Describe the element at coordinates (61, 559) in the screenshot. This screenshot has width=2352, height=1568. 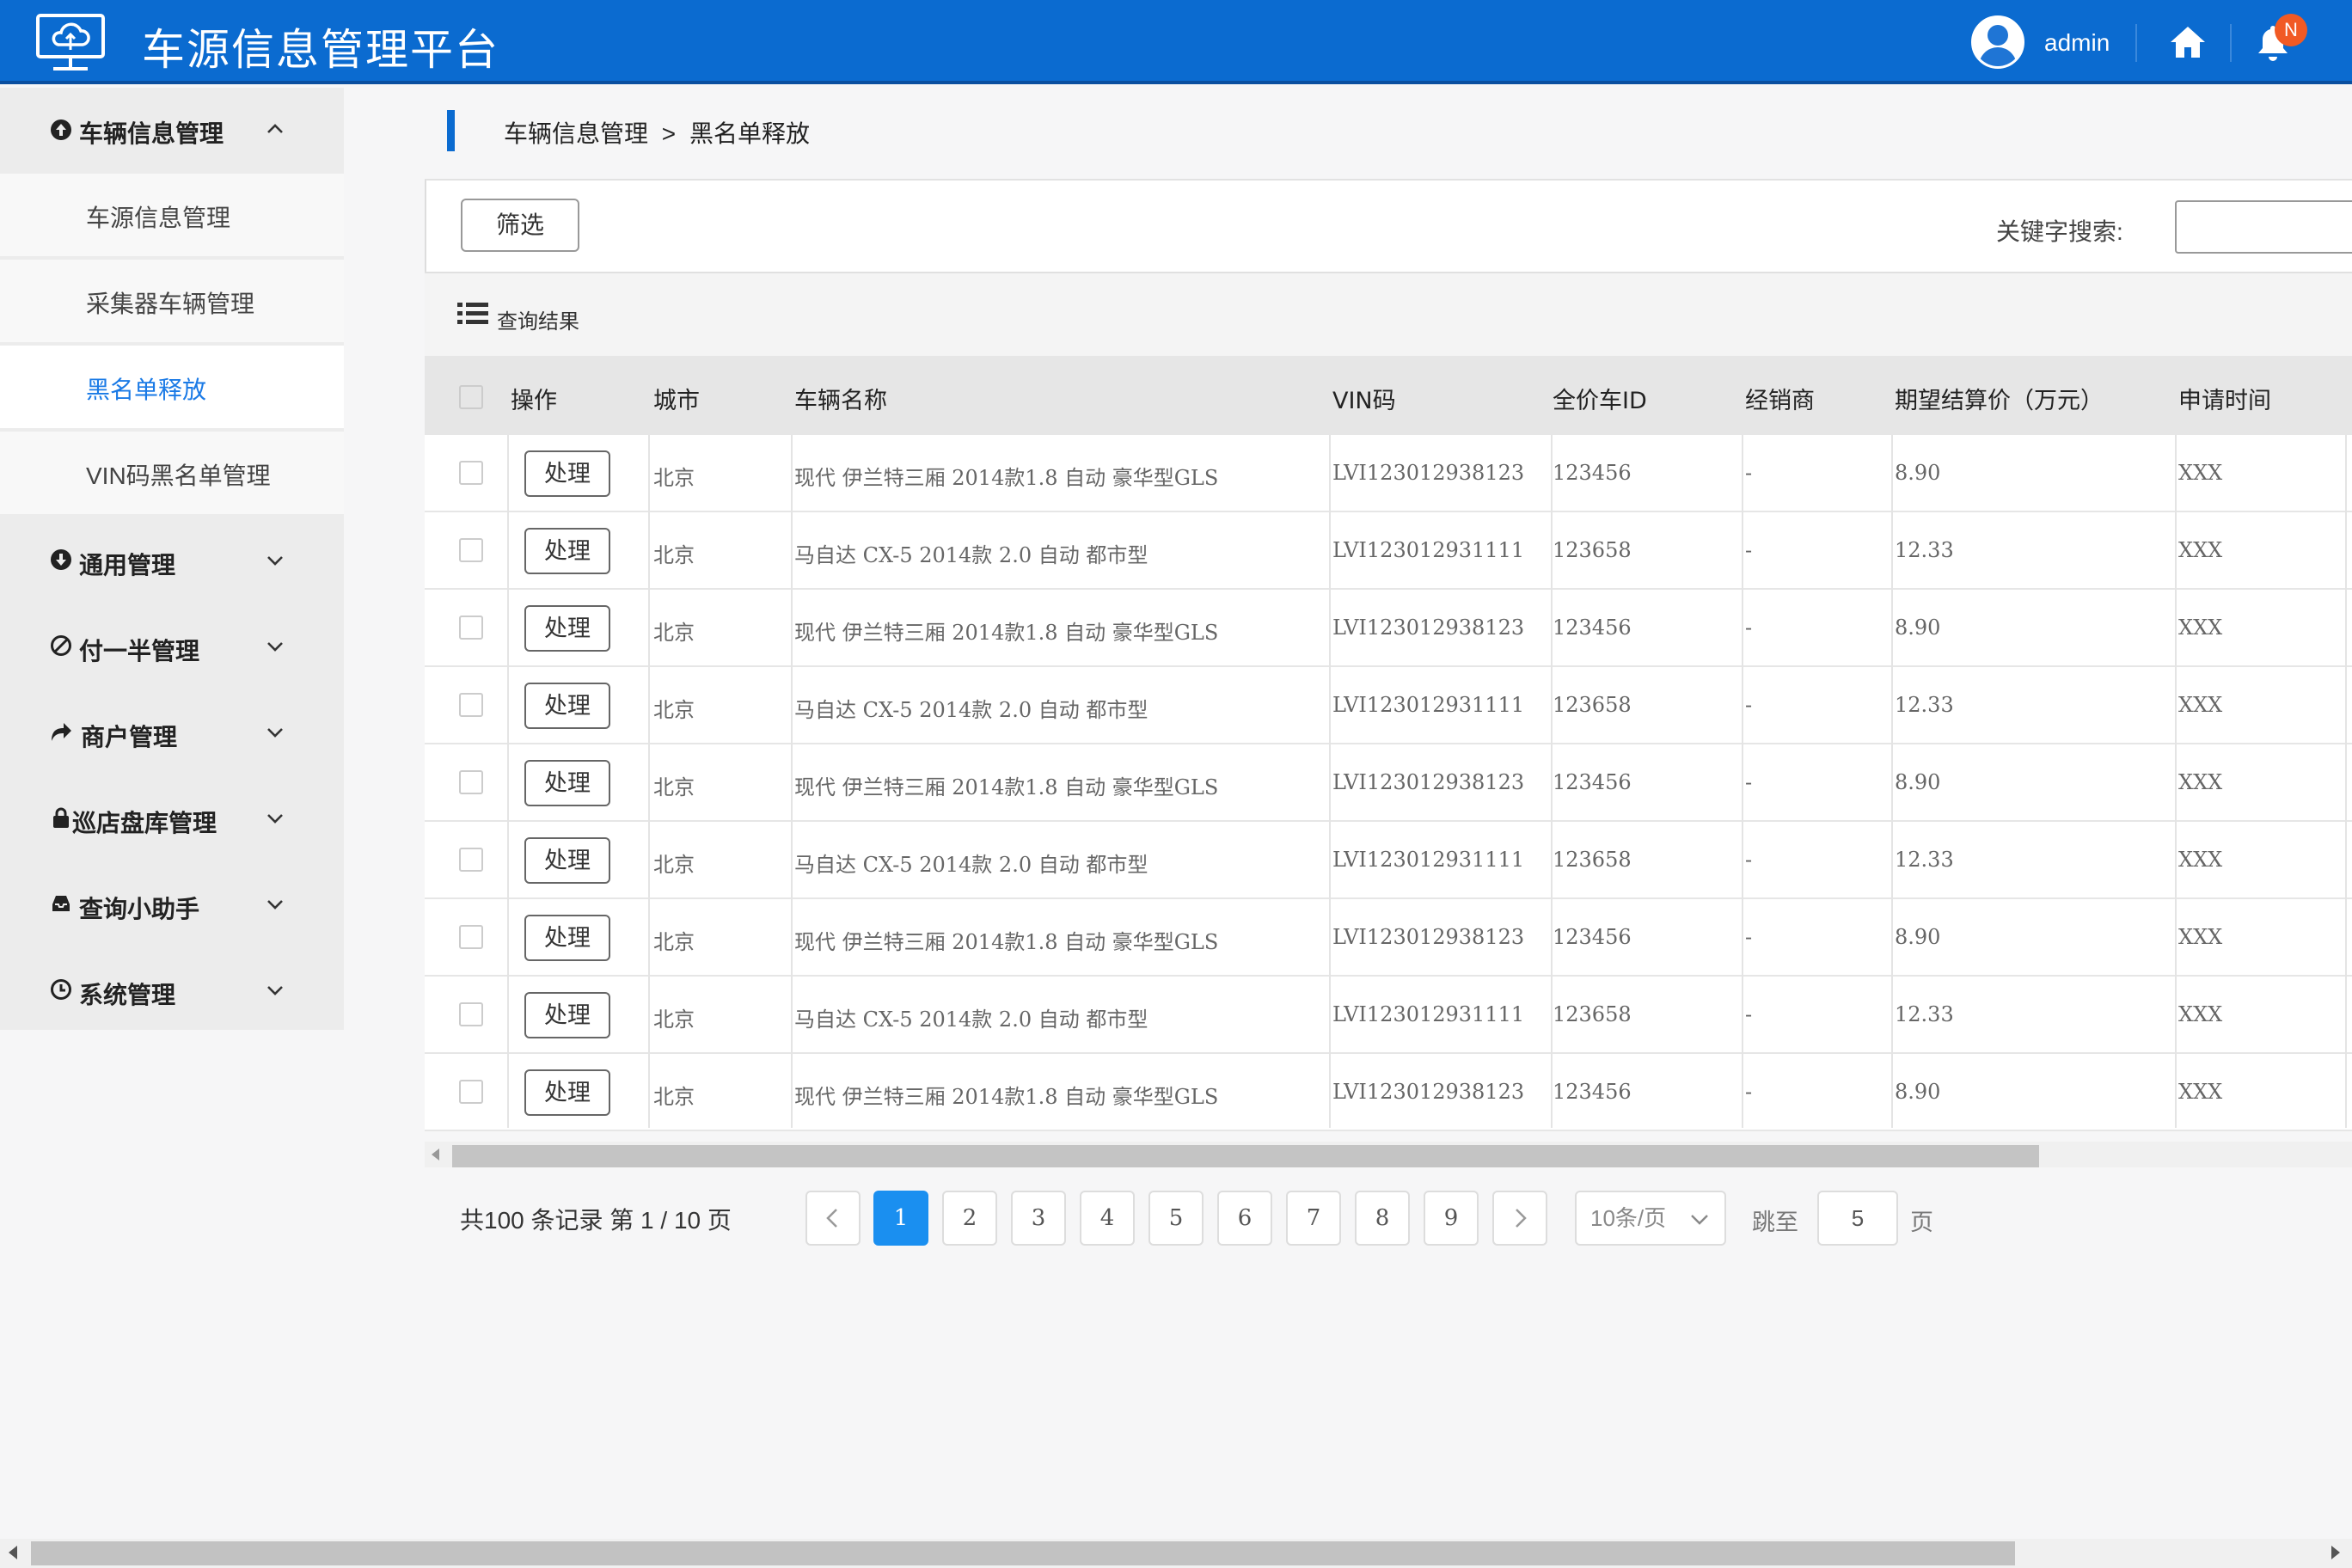
I see `circle-arrow-down-icon` at that location.